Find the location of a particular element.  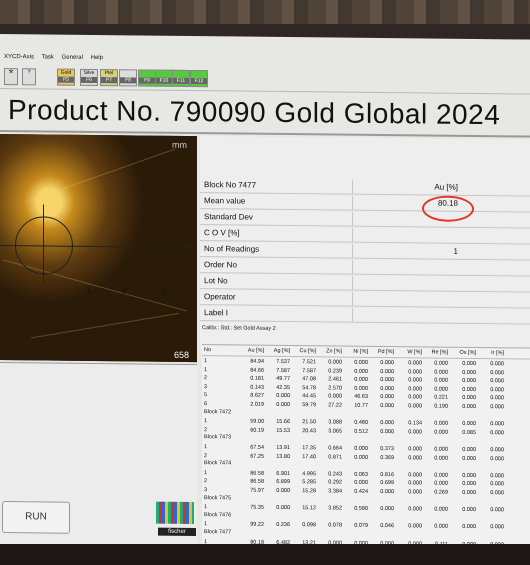

table-cell: 0.664 is located at coordinates (335, 448).